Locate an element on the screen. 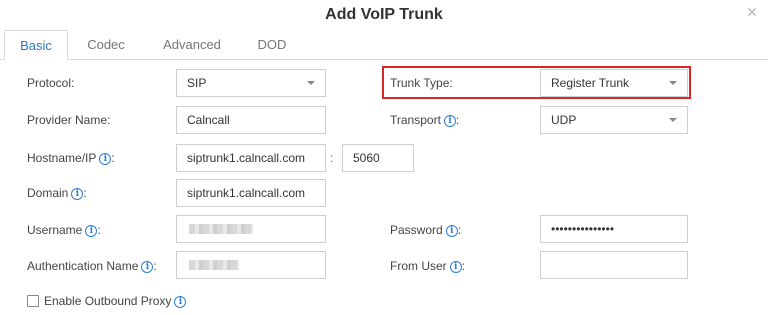  domain-label-text: Domain is located at coordinates (48, 193).